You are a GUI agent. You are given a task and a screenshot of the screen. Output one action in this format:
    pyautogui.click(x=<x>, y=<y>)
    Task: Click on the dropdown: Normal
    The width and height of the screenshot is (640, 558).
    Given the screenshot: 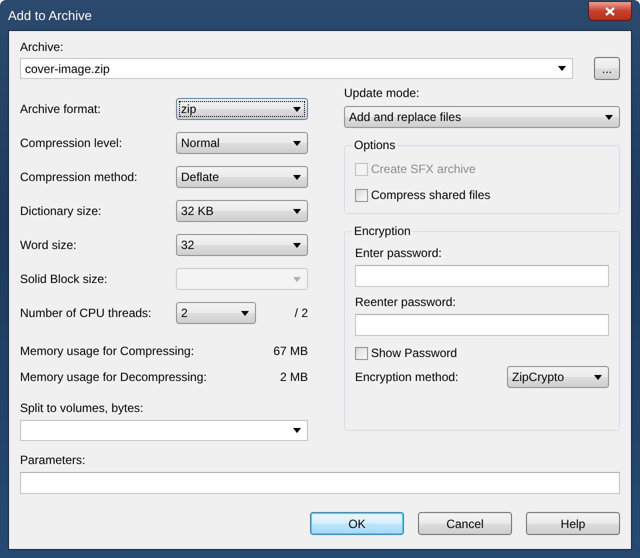 What is the action you would take?
    pyautogui.click(x=242, y=143)
    